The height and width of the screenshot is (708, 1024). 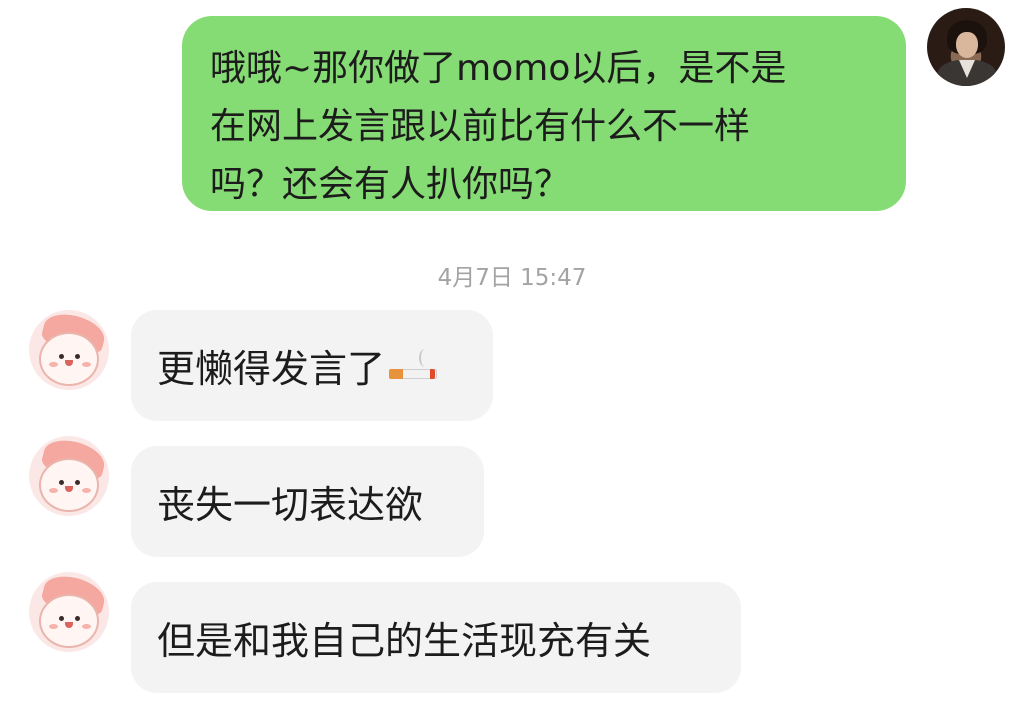 I want to click on cigarette-emoji-icon, so click(x=413, y=364).